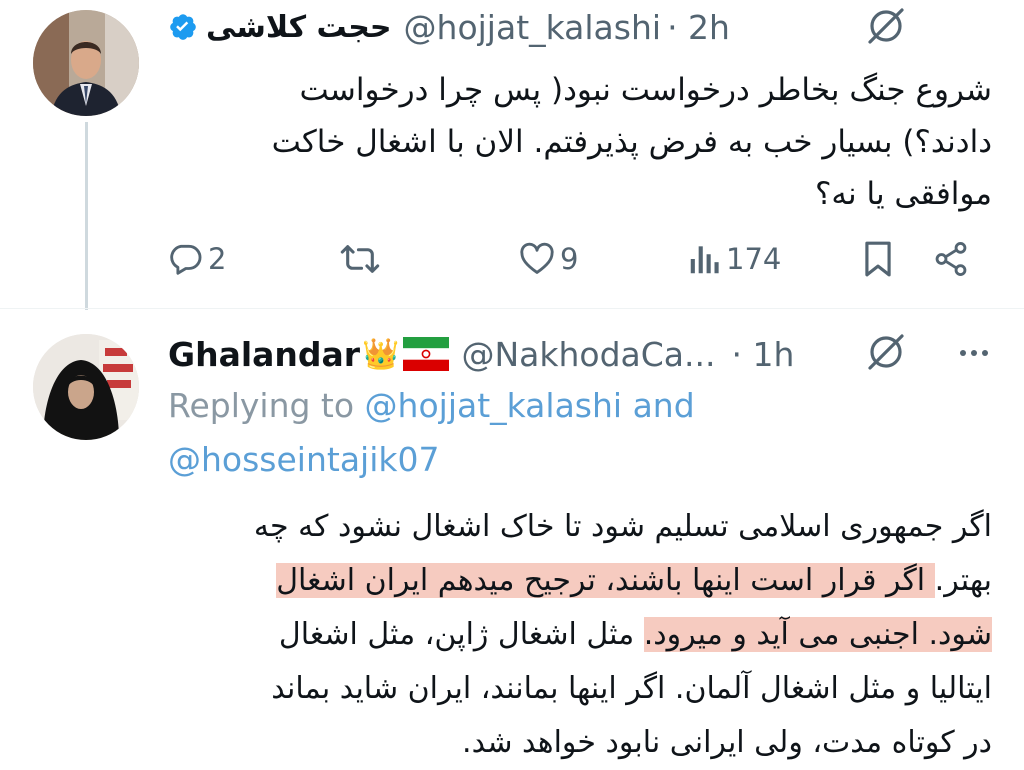 This screenshot has width=1024, height=770. I want to click on thread-connector-line, so click(86, 216).